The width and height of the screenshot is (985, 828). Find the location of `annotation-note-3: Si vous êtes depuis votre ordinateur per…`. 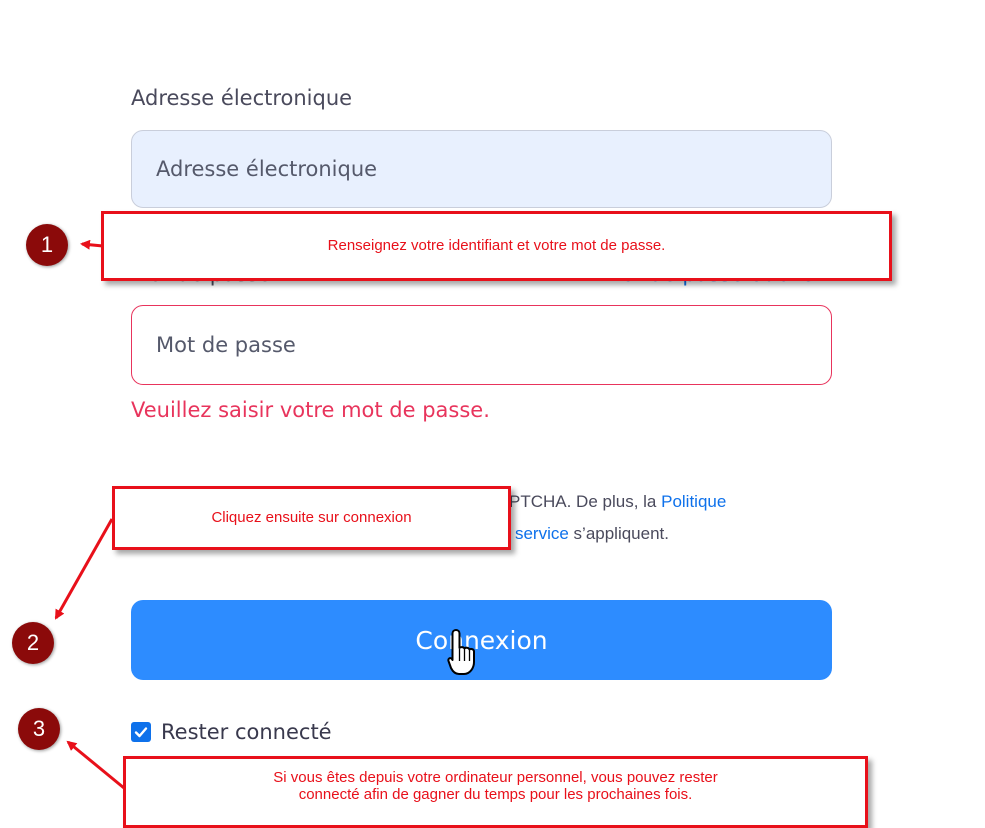

annotation-note-3: Si vous êtes depuis votre ordinateur per… is located at coordinates (495, 792).